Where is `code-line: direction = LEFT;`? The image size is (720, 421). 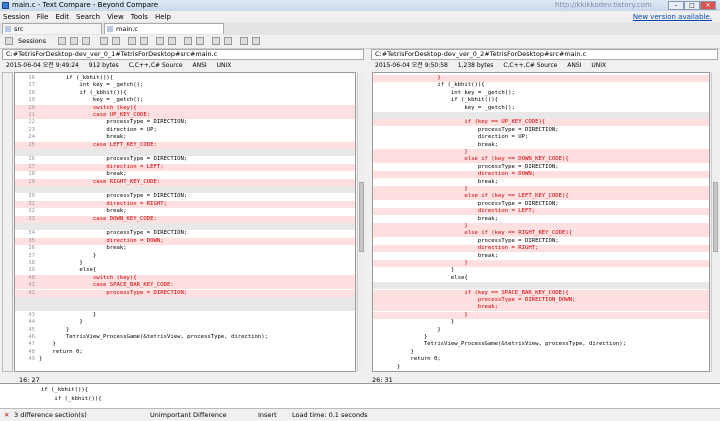 code-line: direction = LEFT; is located at coordinates (541, 212).